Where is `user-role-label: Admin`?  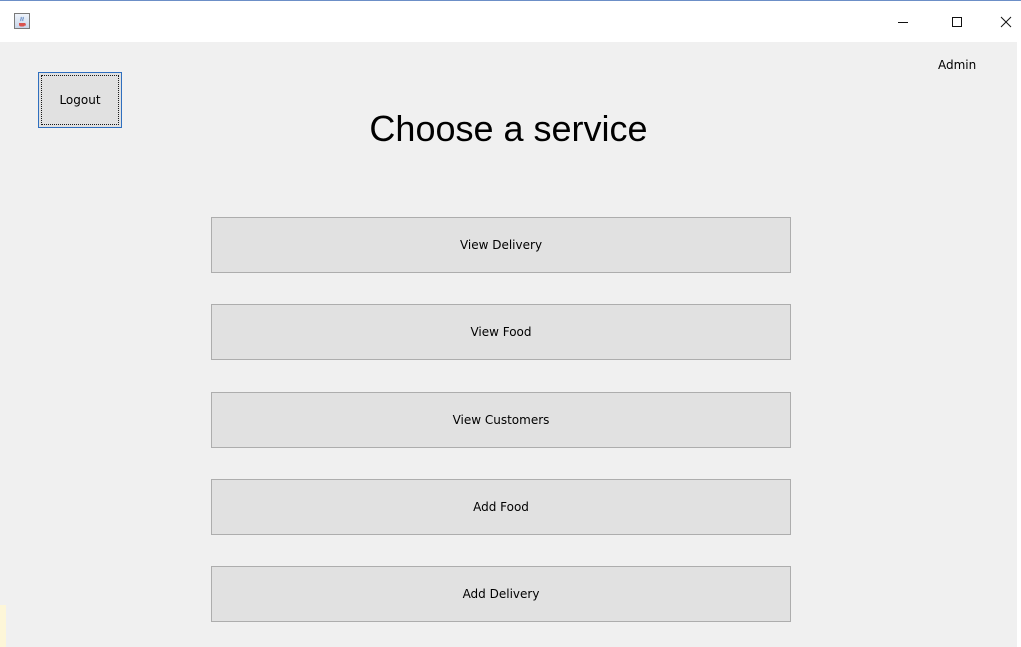 user-role-label: Admin is located at coordinates (957, 65).